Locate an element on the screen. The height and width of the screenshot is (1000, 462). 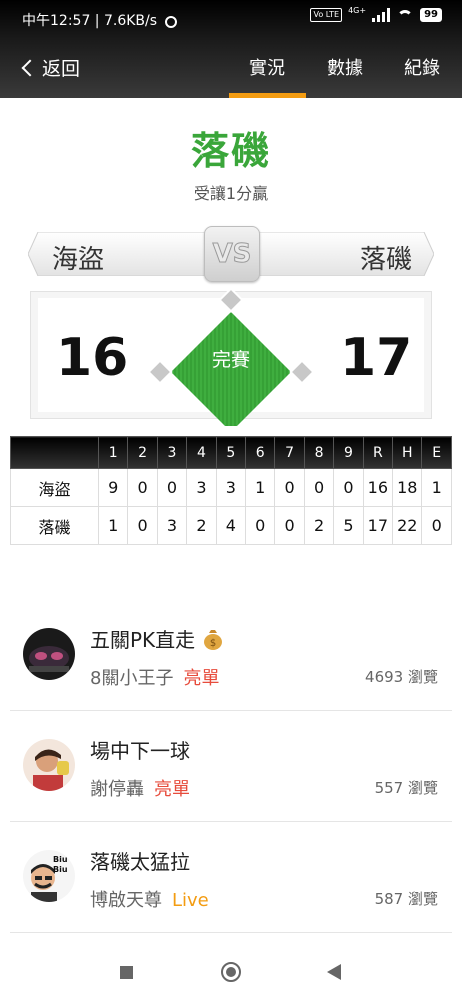
wifi-icon is located at coordinates (405, 15).